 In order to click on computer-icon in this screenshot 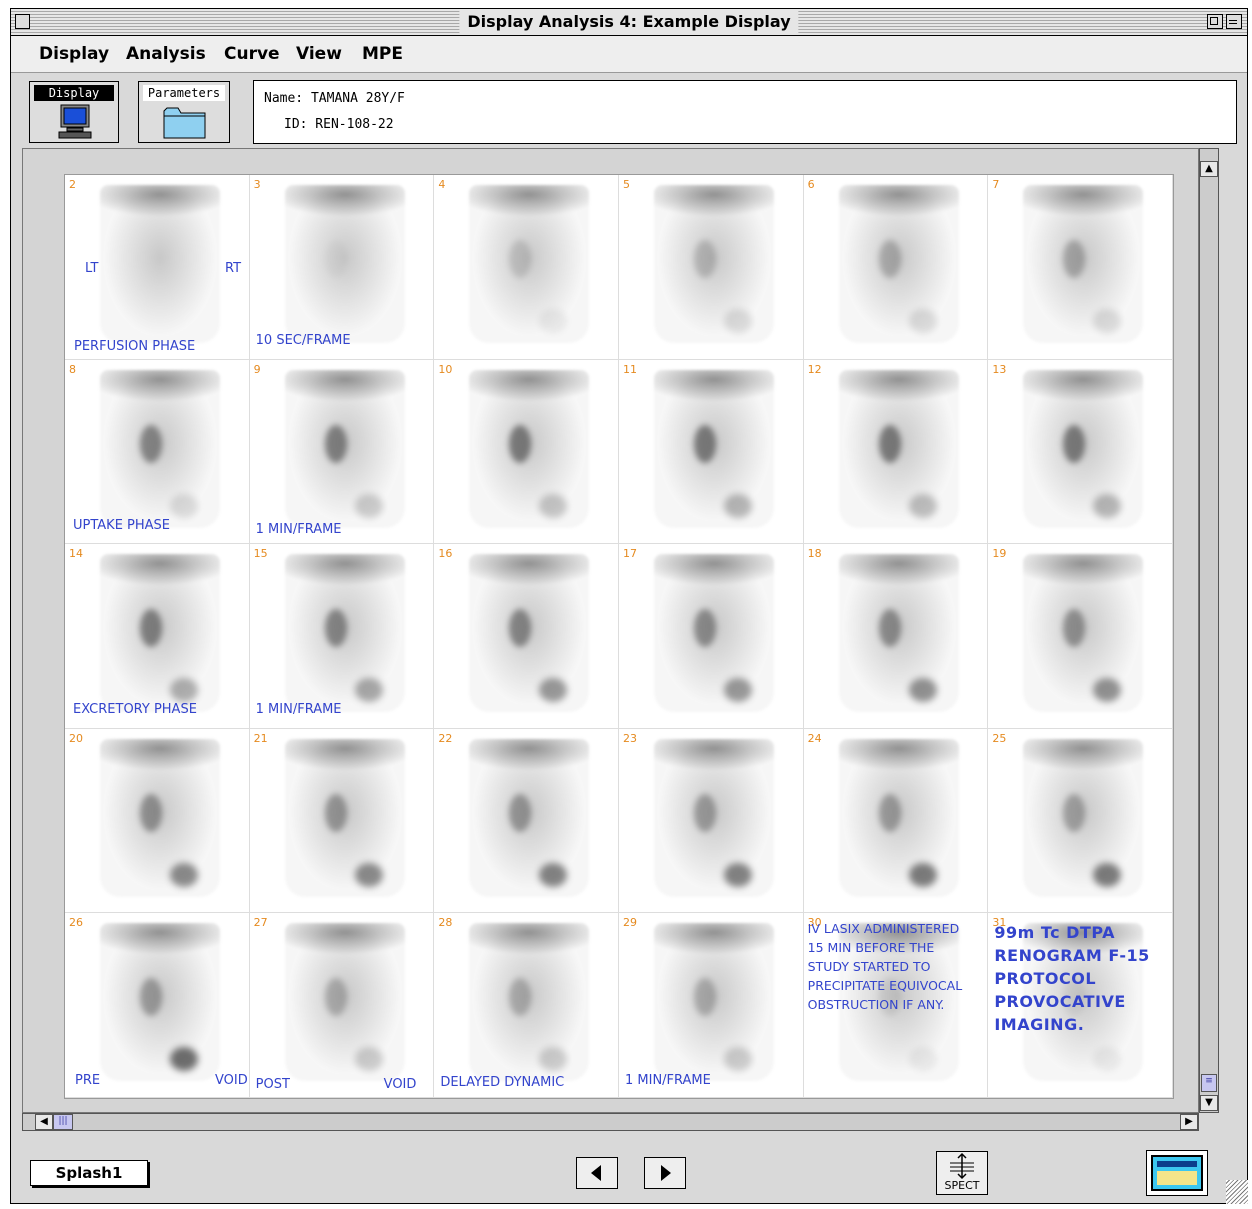, I will do `click(75, 121)`.